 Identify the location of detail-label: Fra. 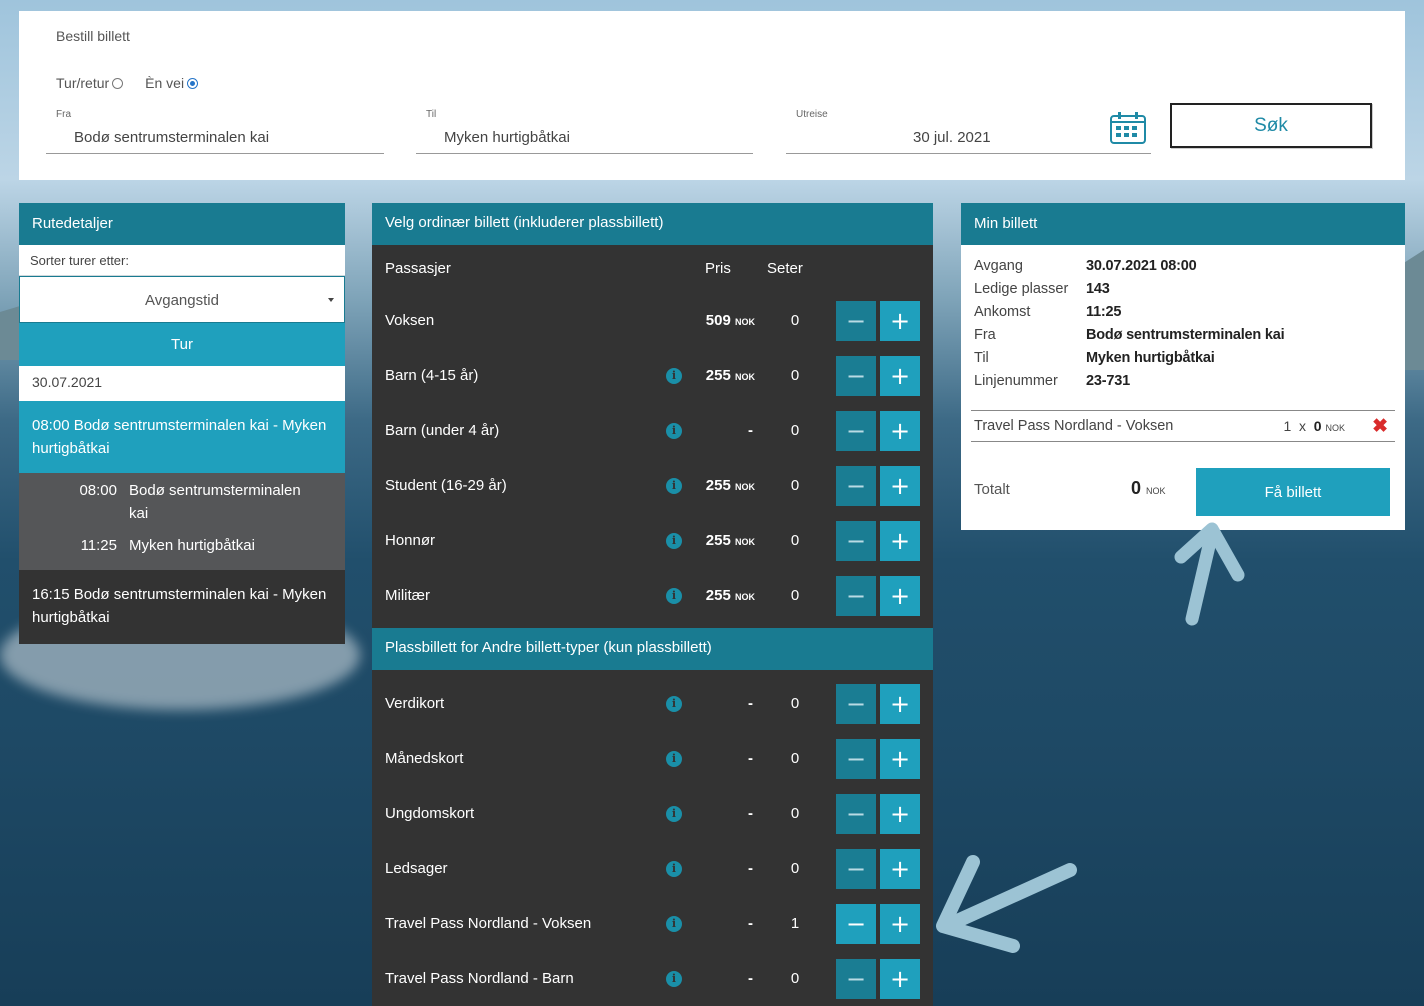
(985, 335).